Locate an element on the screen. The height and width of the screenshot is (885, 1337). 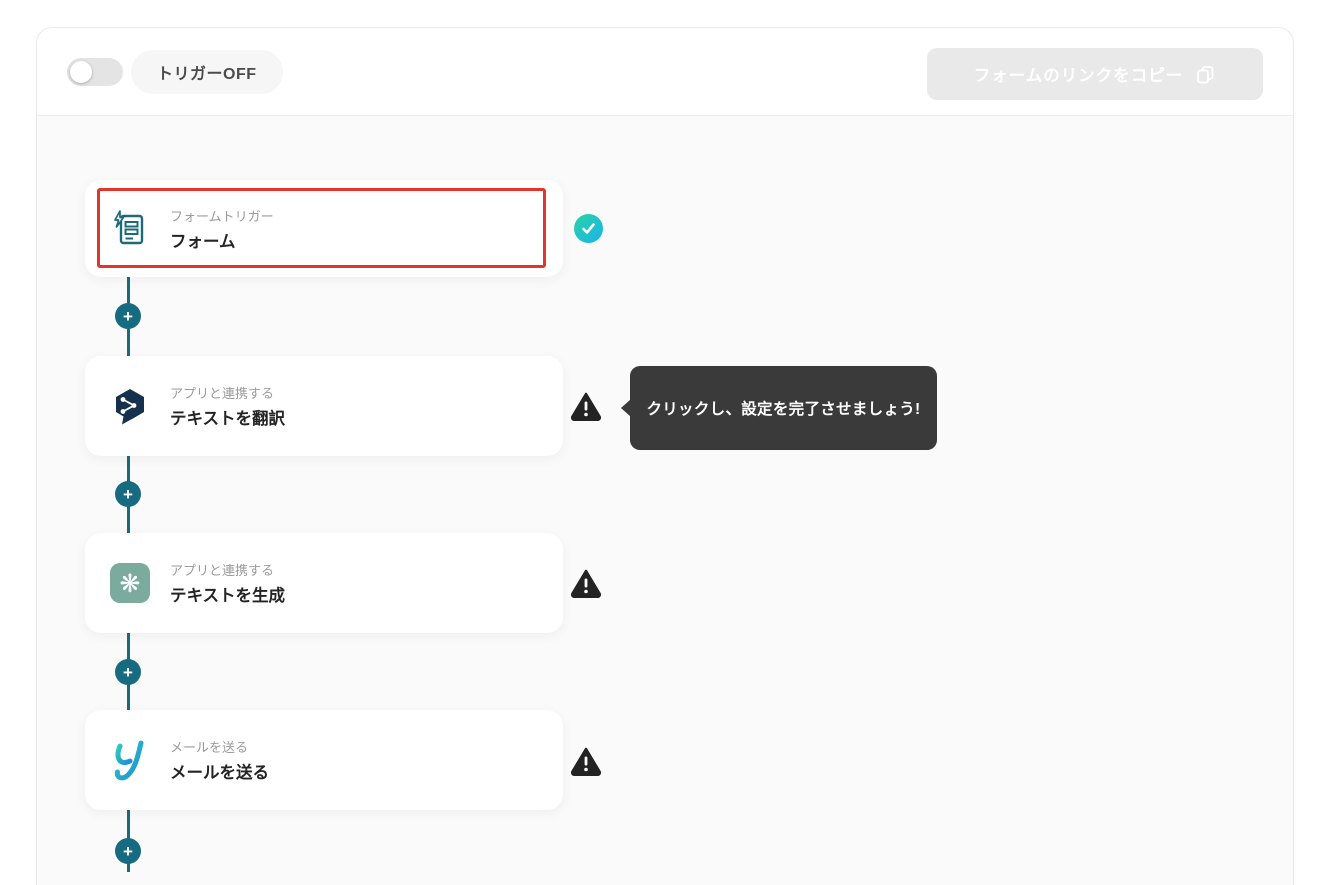
success-check-icon is located at coordinates (588, 228).